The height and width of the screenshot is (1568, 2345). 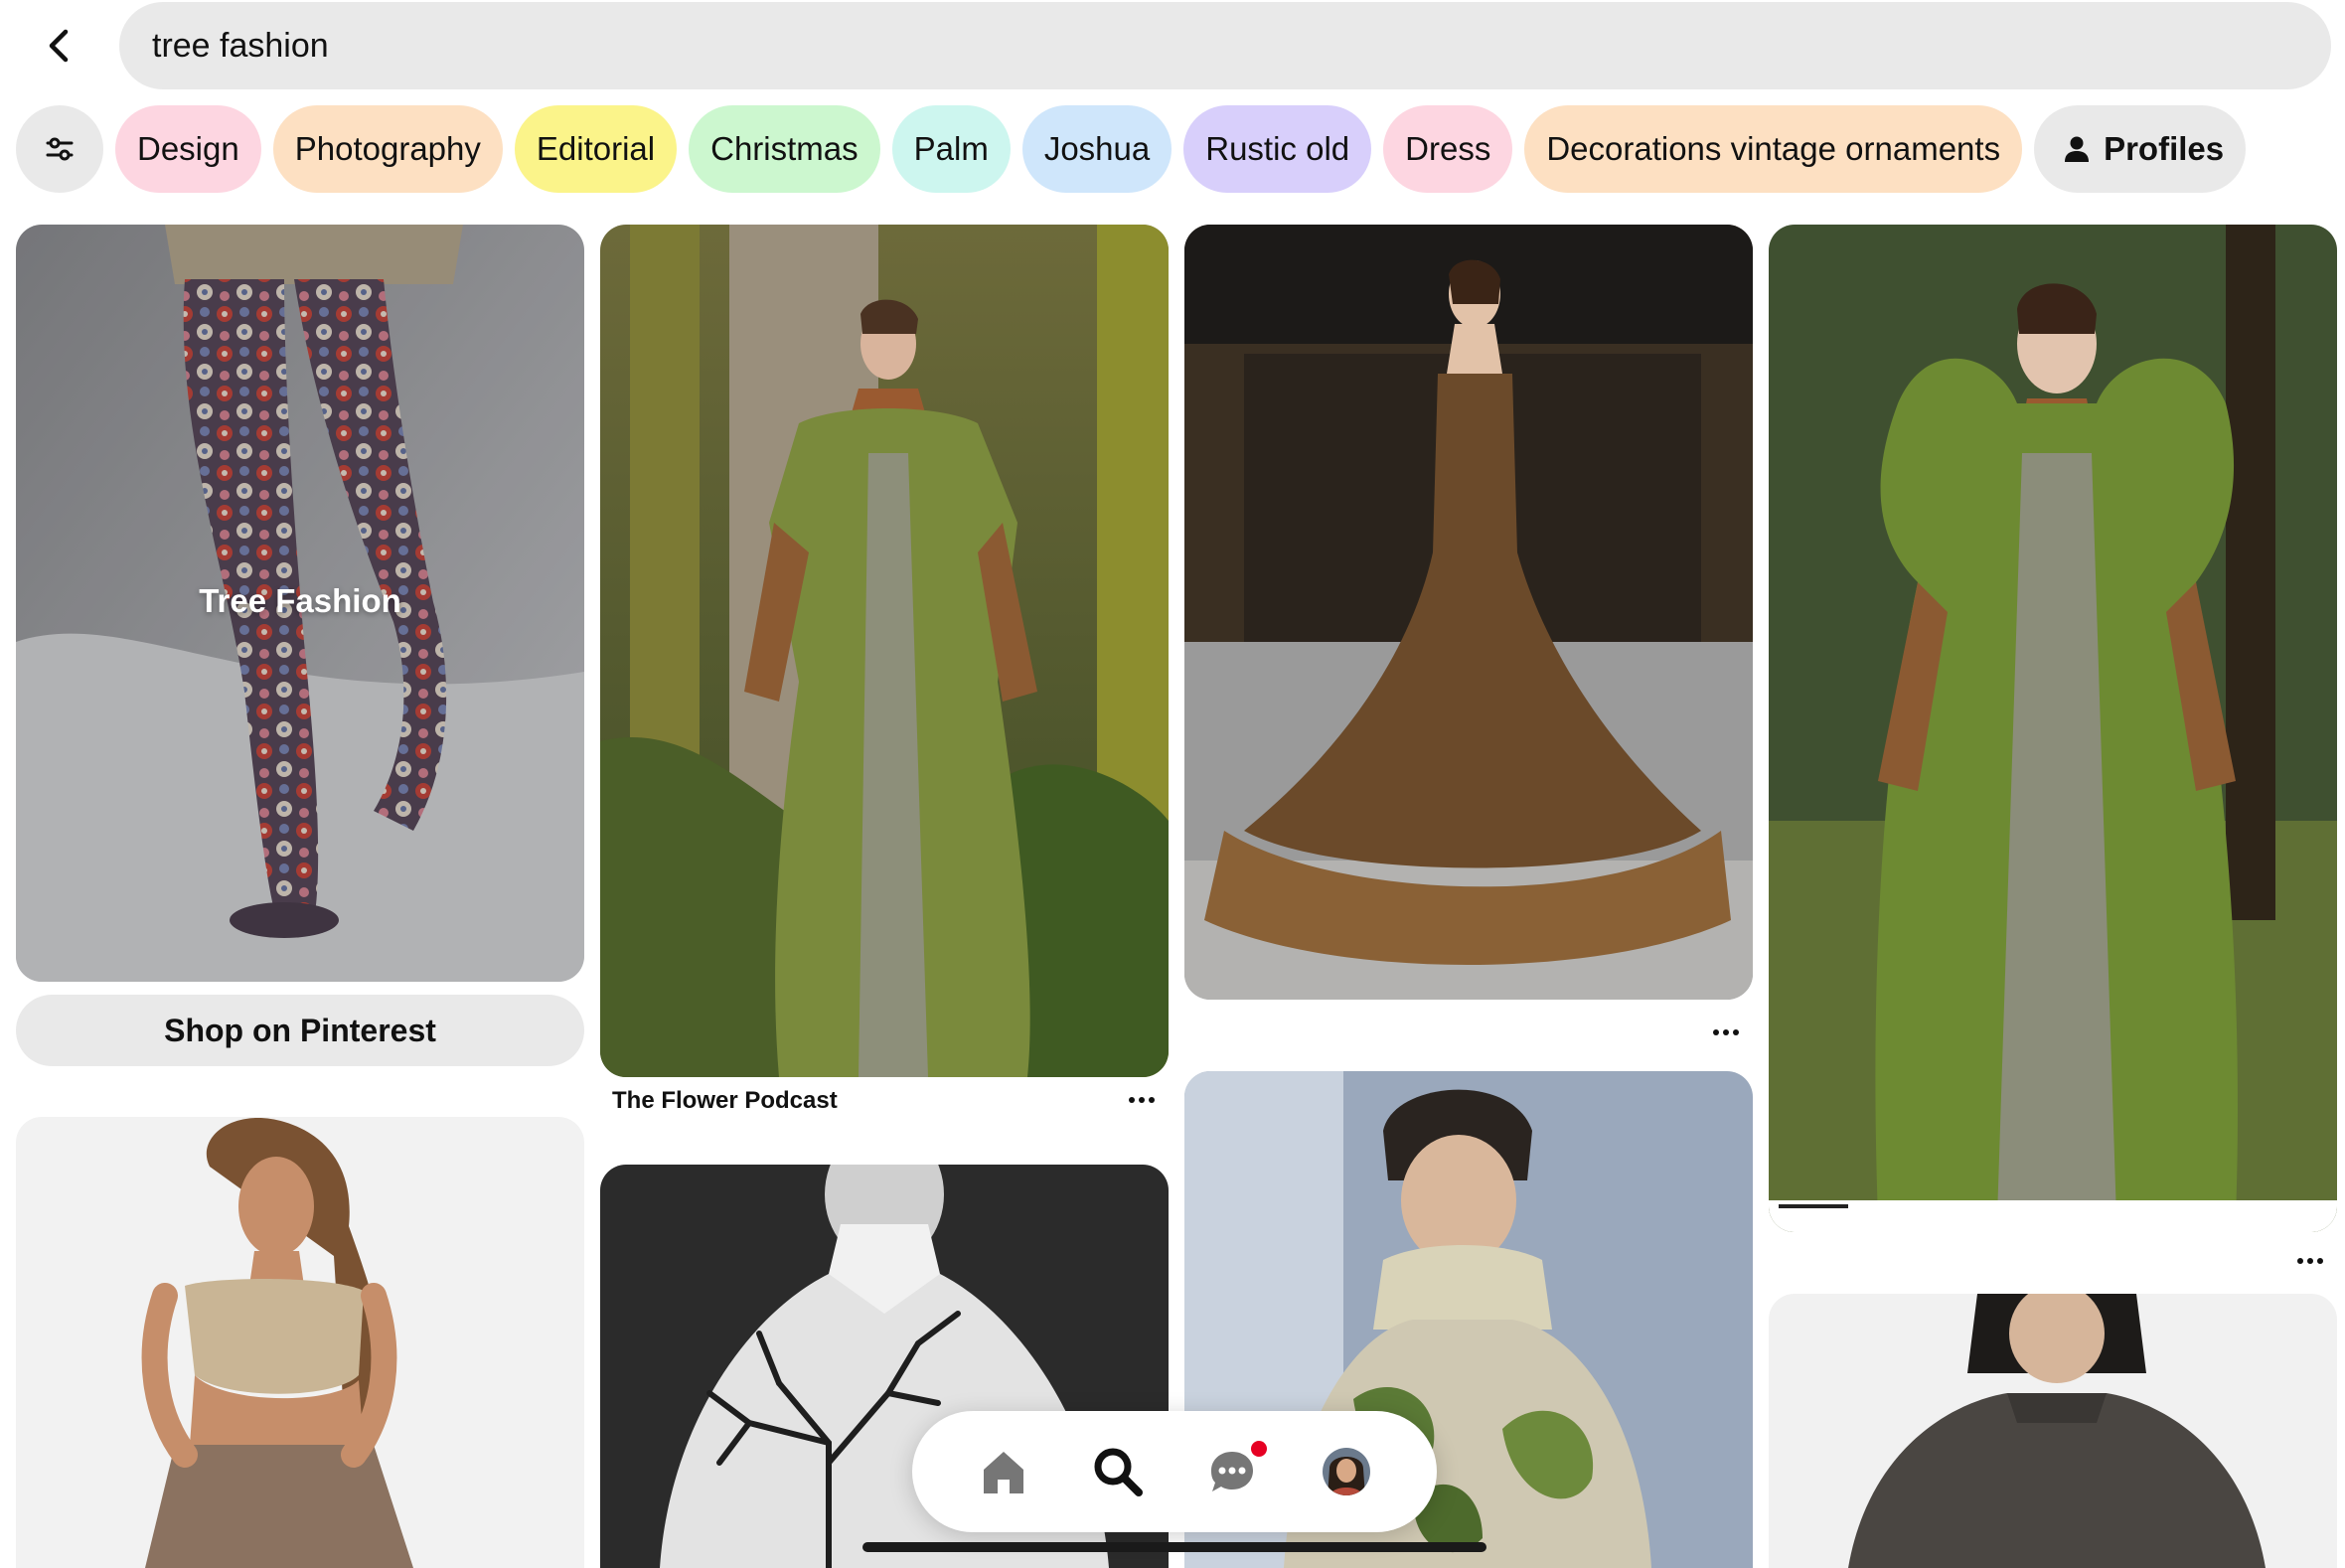 I want to click on chip-design: Design, so click(x=188, y=149).